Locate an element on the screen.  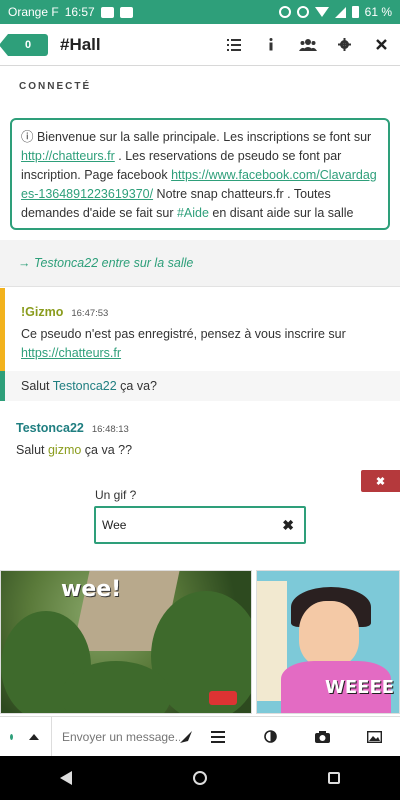
users-icon is located at coordinates (307, 45).